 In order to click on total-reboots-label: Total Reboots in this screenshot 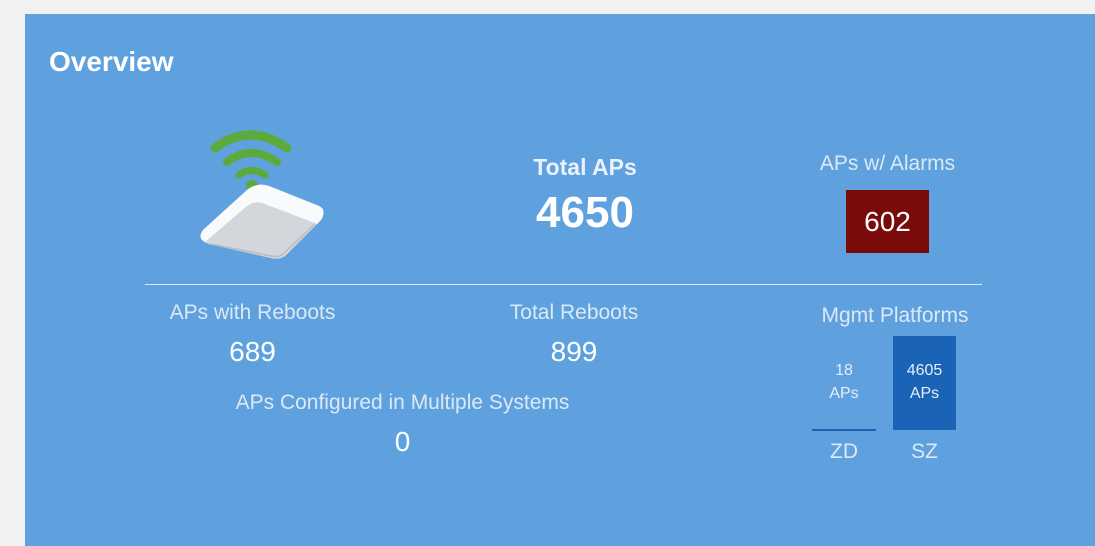, I will do `click(574, 312)`.